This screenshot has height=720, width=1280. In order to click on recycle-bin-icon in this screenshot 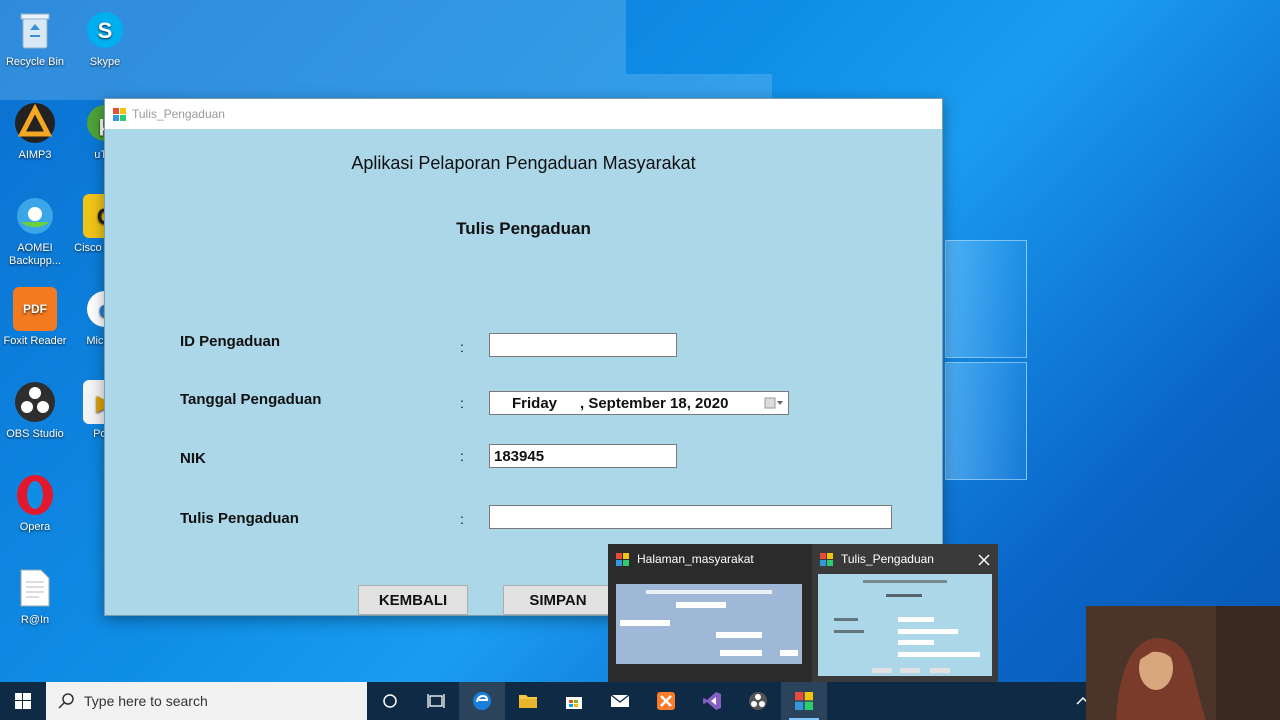, I will do `click(35, 30)`.